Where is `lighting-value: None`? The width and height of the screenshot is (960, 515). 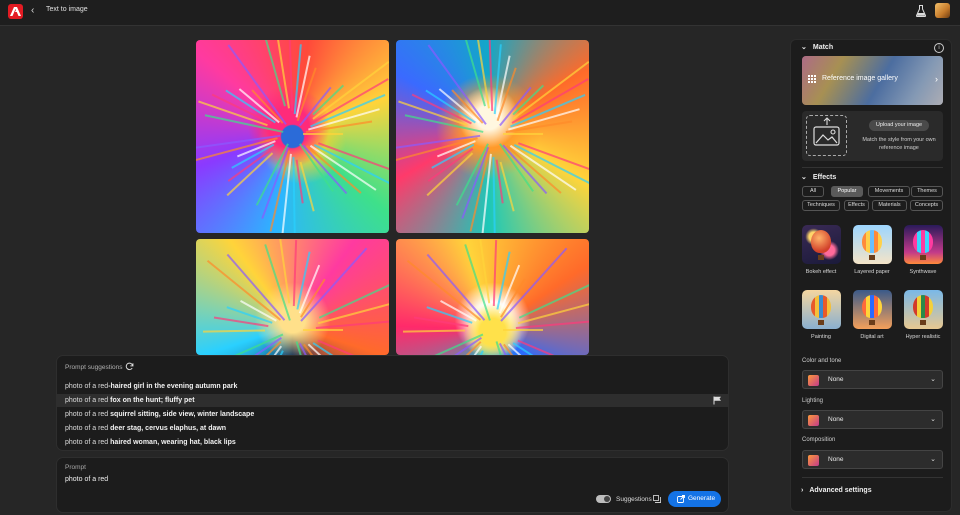
lighting-value: None is located at coordinates (836, 419).